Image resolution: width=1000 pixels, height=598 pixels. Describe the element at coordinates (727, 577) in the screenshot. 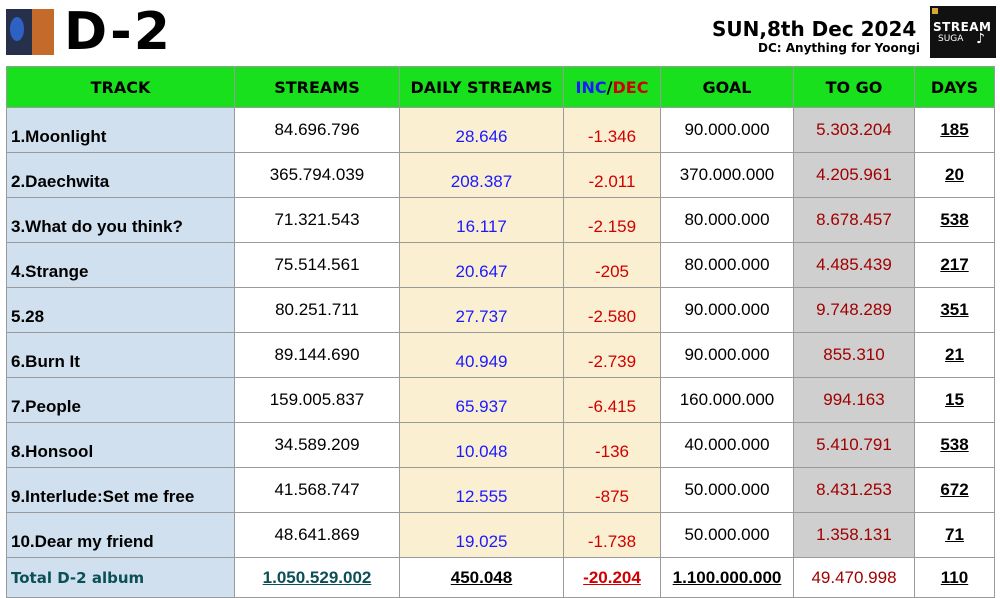

I see `total-goal: 1.100.000.000` at that location.